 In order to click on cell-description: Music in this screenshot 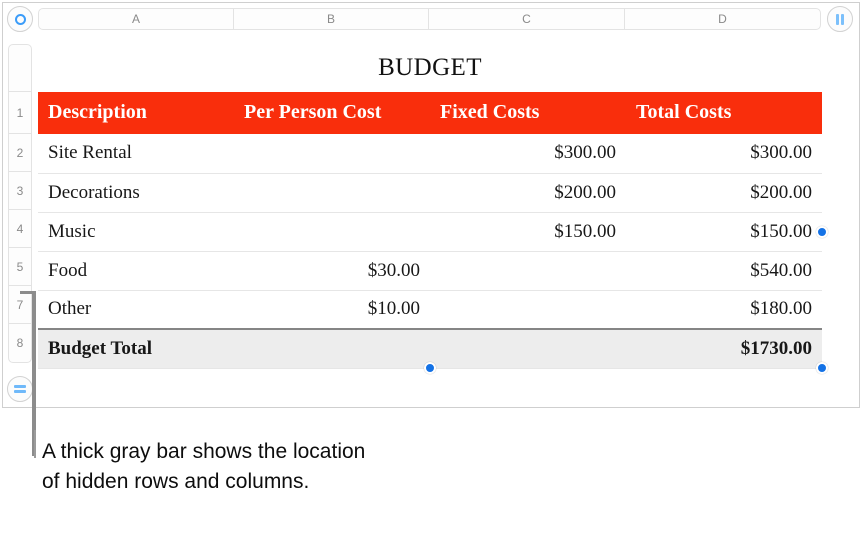, I will do `click(136, 232)`.